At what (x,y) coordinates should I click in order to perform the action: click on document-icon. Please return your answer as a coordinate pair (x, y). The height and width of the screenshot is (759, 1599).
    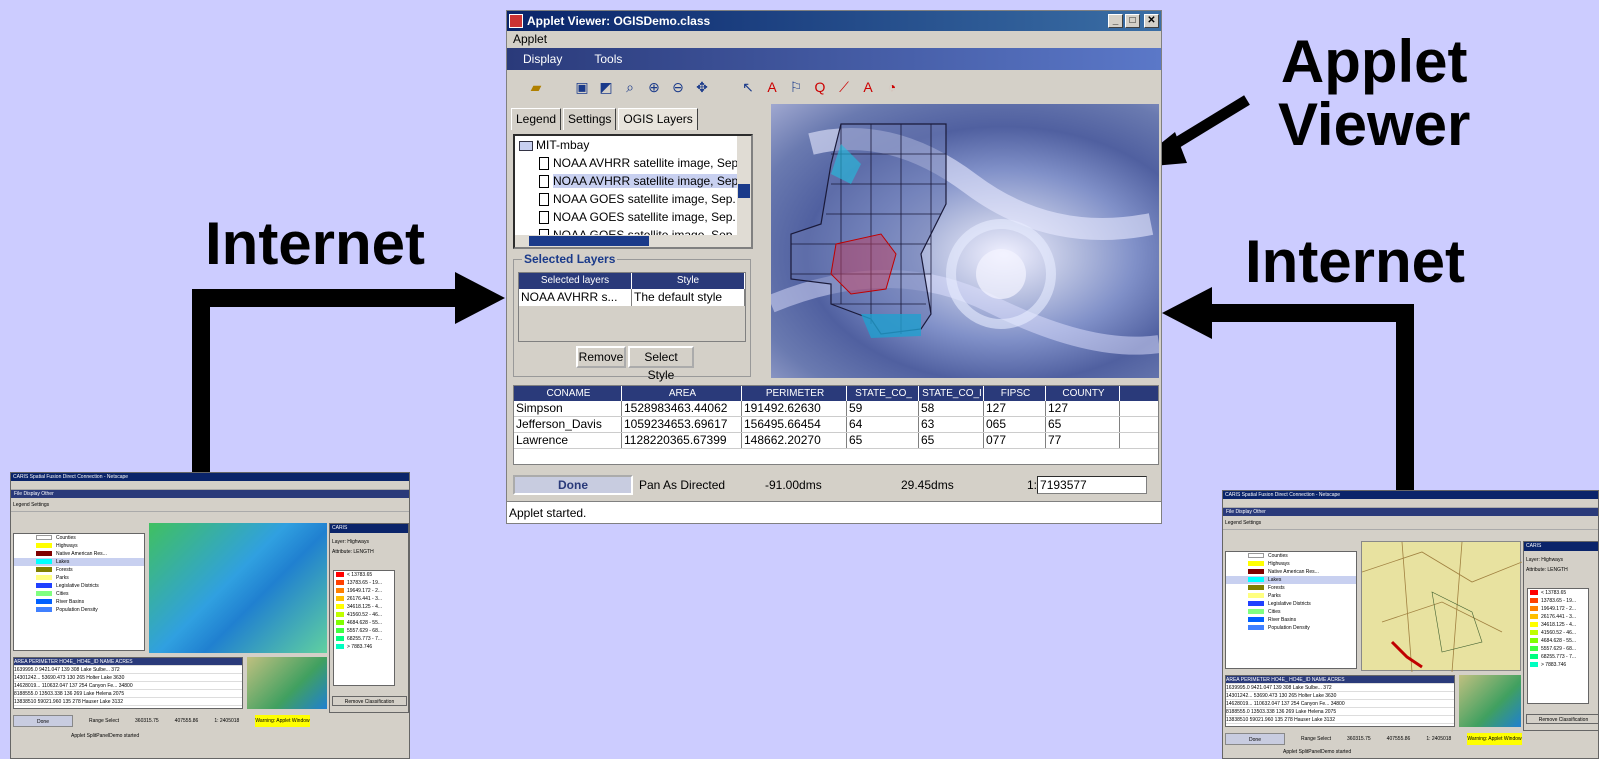
    Looking at the image, I should click on (544, 182).